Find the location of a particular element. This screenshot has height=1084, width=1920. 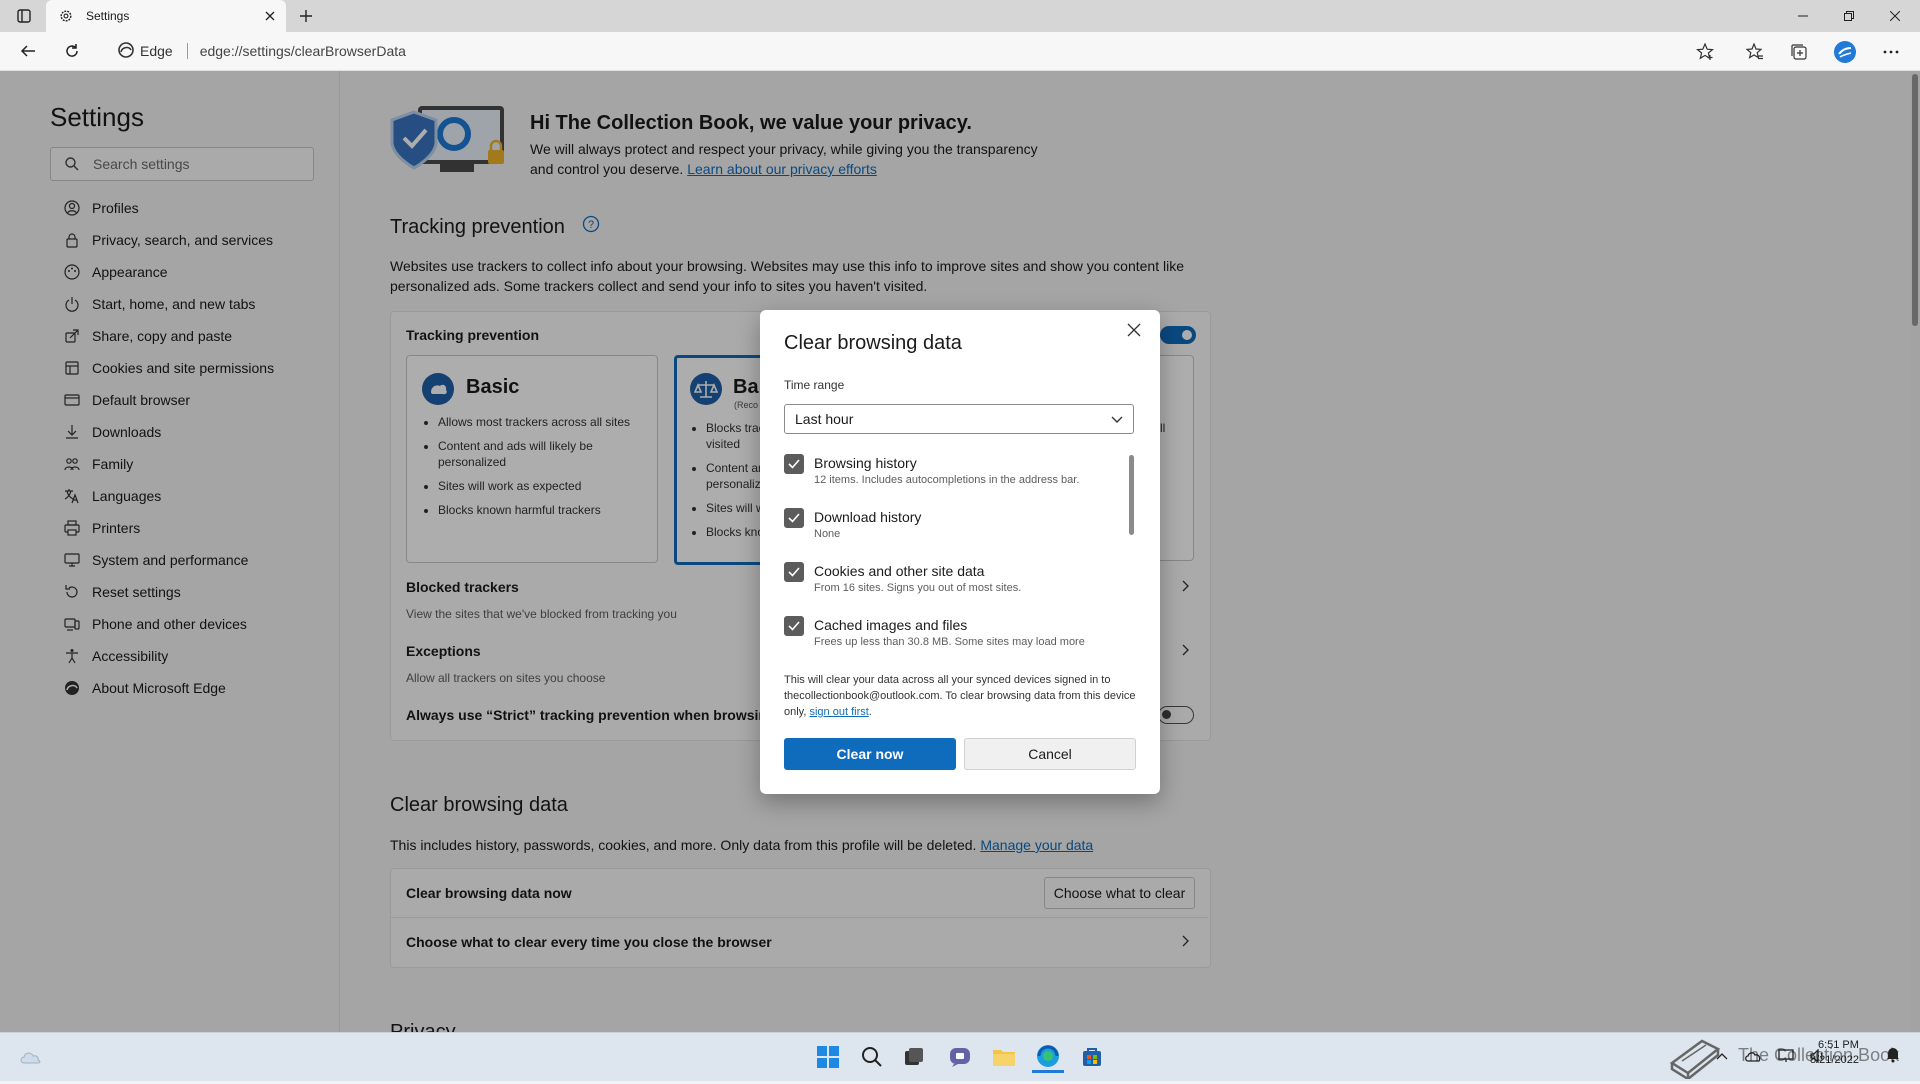

search-icon is located at coordinates (872, 1057).